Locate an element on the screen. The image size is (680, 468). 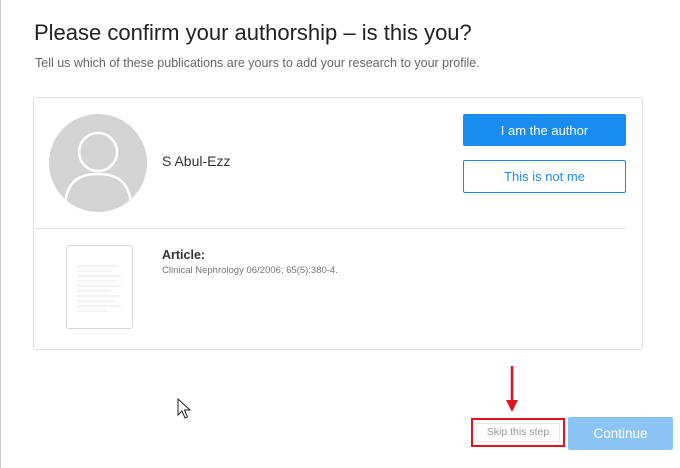
mouse-pointer-icon is located at coordinates (184, 408).